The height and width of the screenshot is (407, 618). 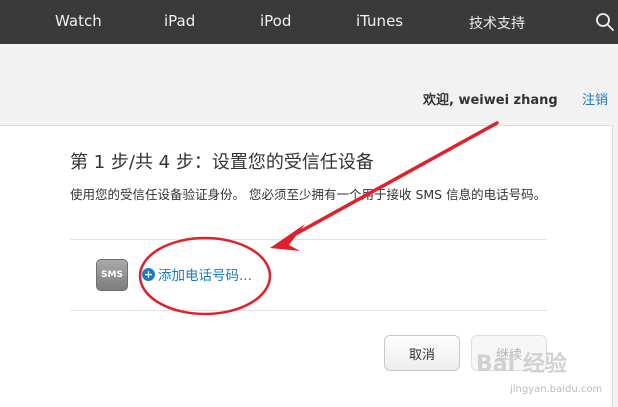 What do you see at coordinates (556, 389) in the screenshot?
I see `watermark-url: jingyan.baidu.com` at bounding box center [556, 389].